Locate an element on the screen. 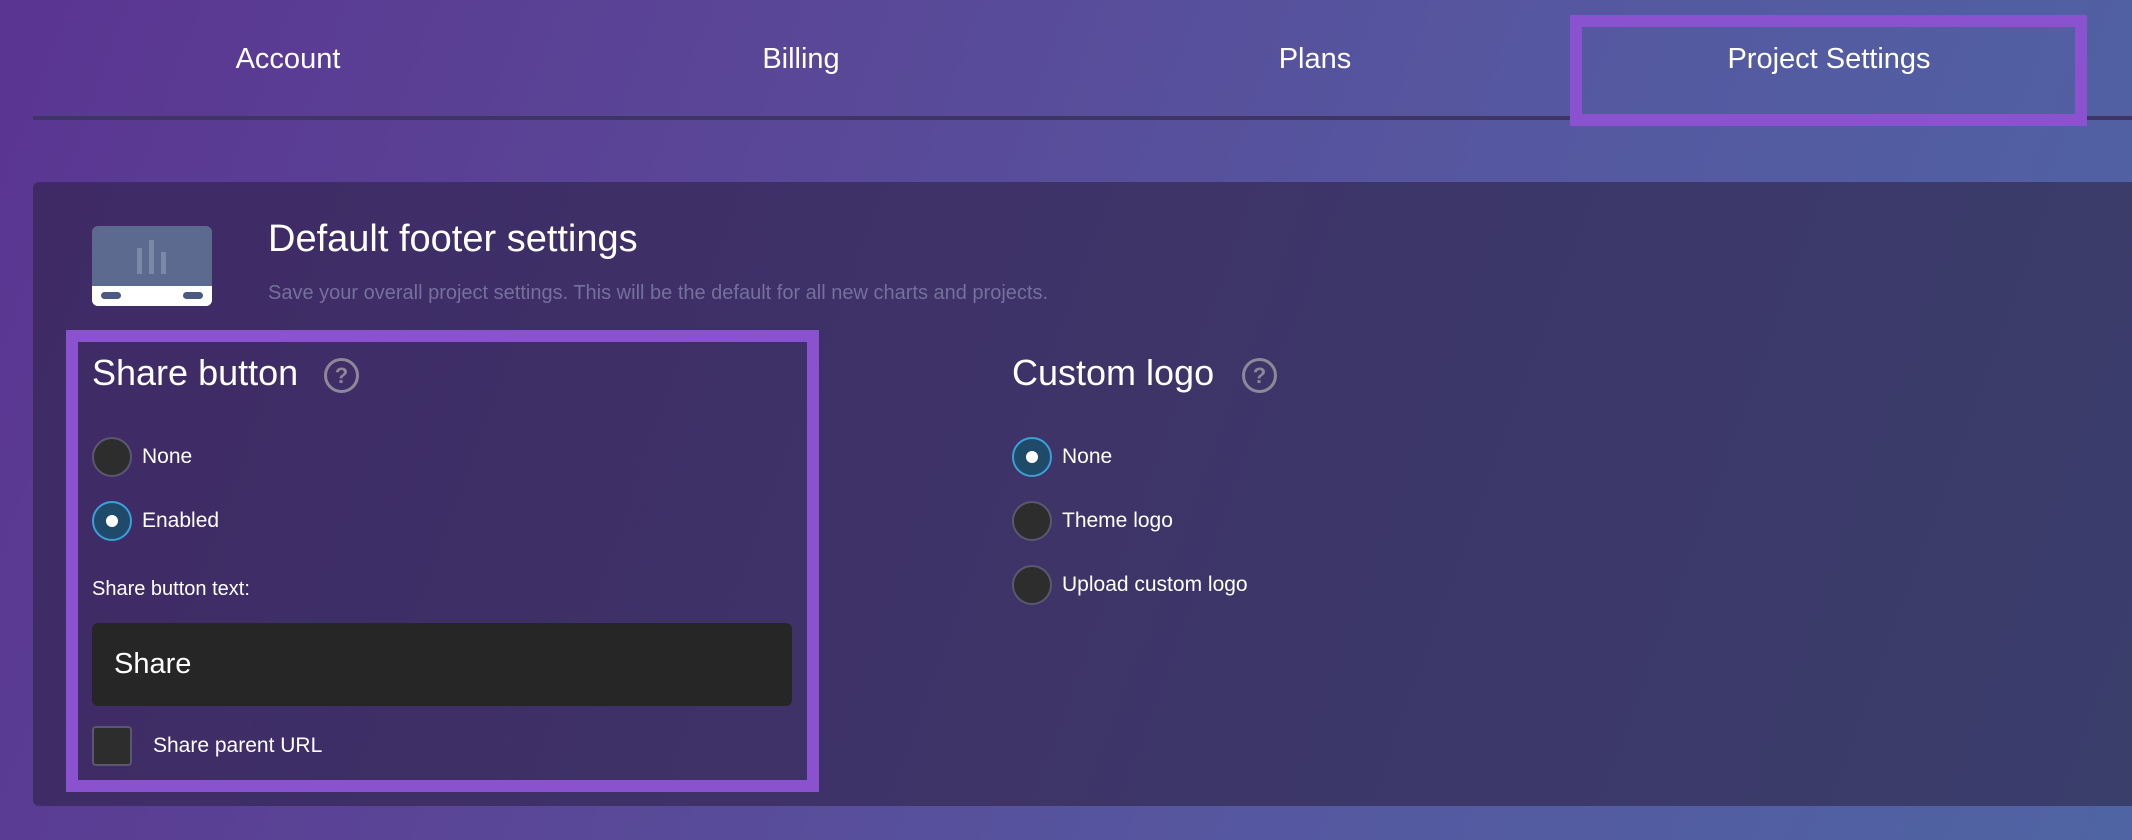 The width and height of the screenshot is (2132, 840). share-parent-url-option: Share parent URL is located at coordinates (207, 746).